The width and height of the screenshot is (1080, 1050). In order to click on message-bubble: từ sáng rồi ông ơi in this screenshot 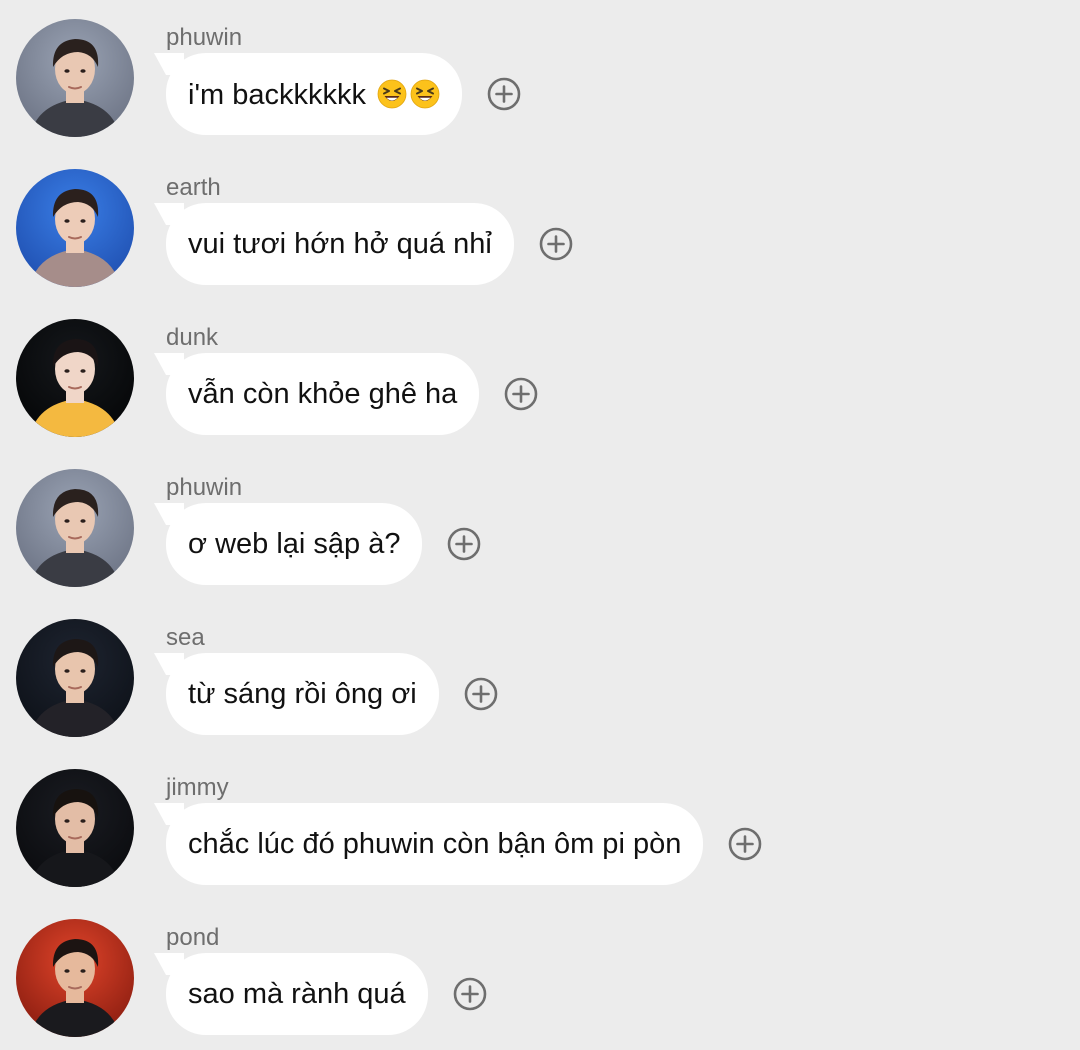, I will do `click(302, 694)`.